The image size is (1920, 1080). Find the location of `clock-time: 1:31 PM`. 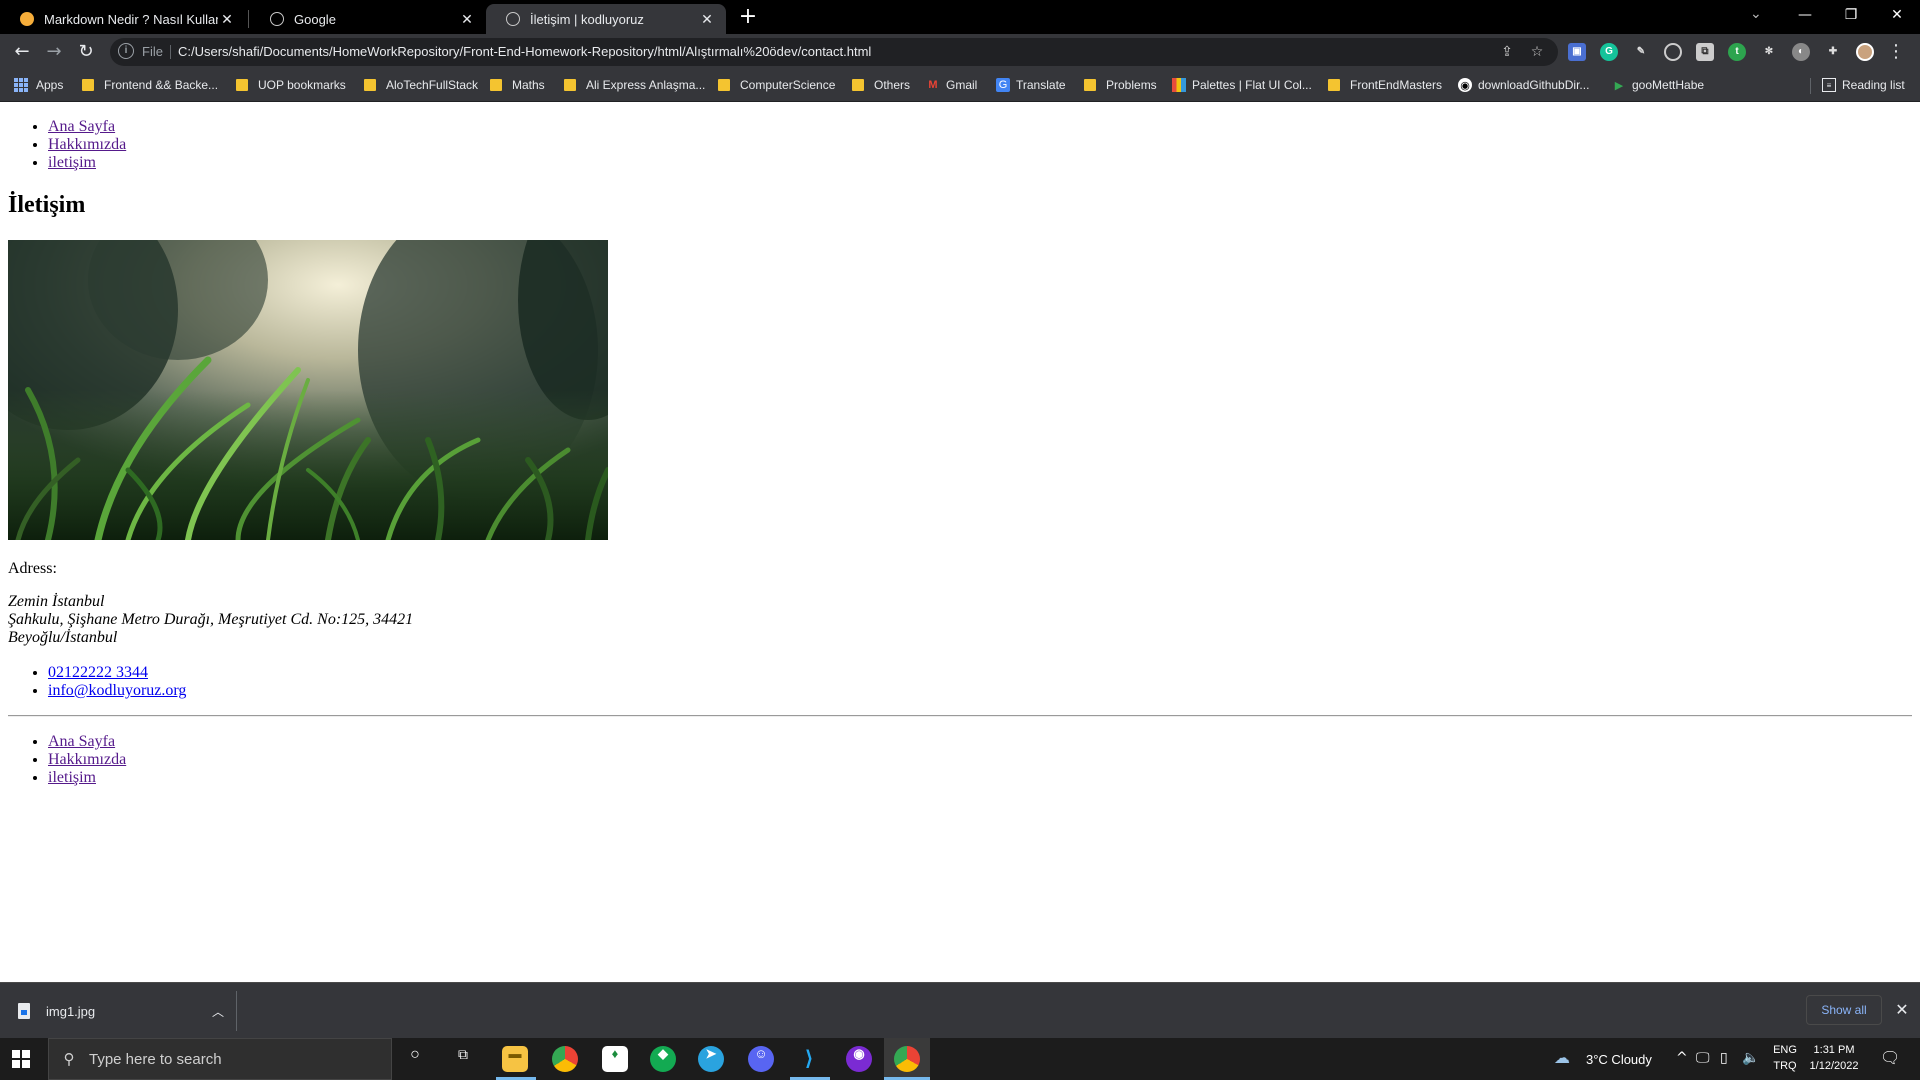

clock-time: 1:31 PM is located at coordinates (1834, 1050).